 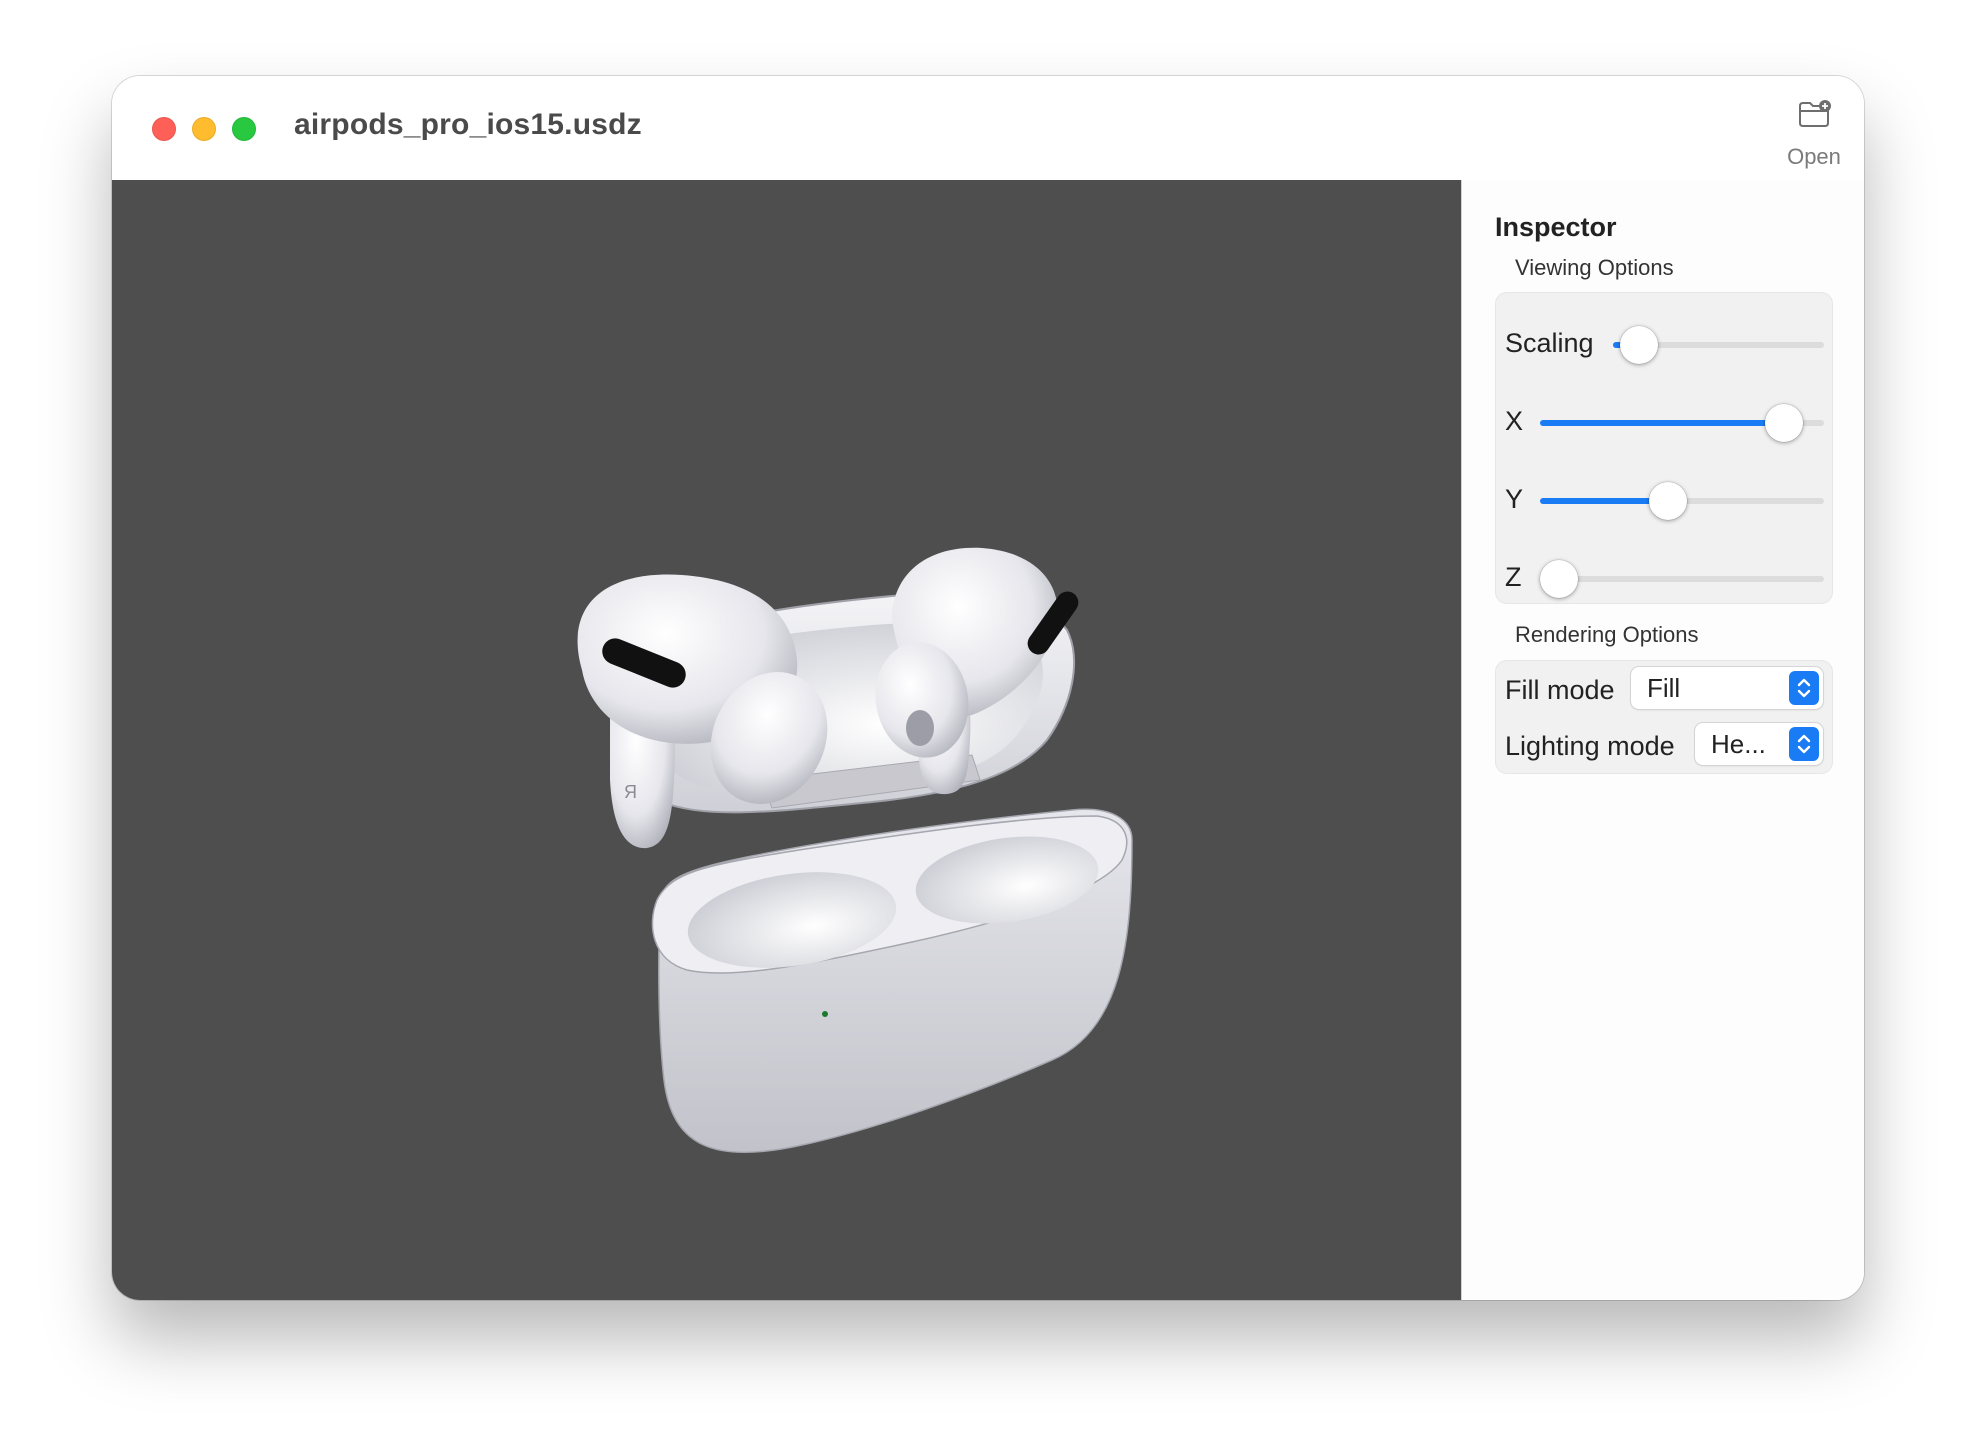 I want to click on case-mark-label: R, so click(x=630, y=792).